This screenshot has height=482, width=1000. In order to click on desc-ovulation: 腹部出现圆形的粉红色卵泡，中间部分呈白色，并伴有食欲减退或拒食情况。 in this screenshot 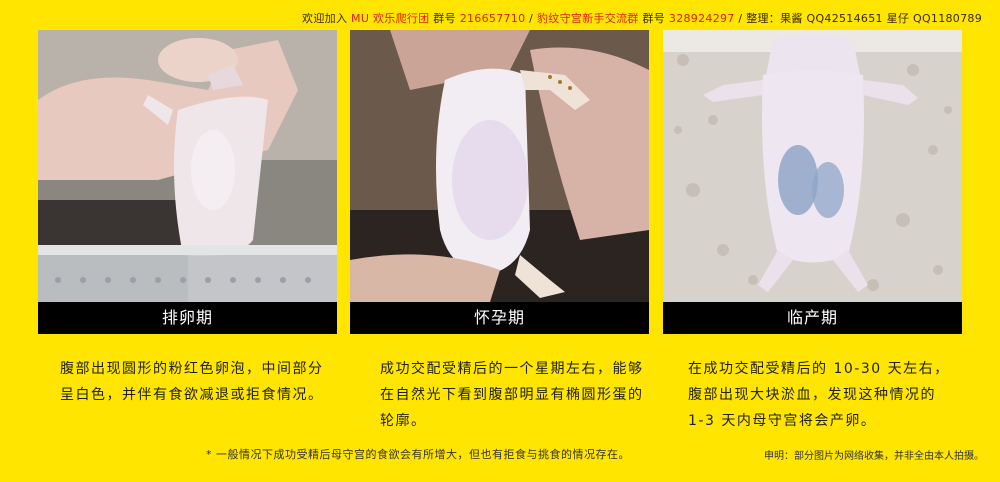, I will do `click(192, 382)`.